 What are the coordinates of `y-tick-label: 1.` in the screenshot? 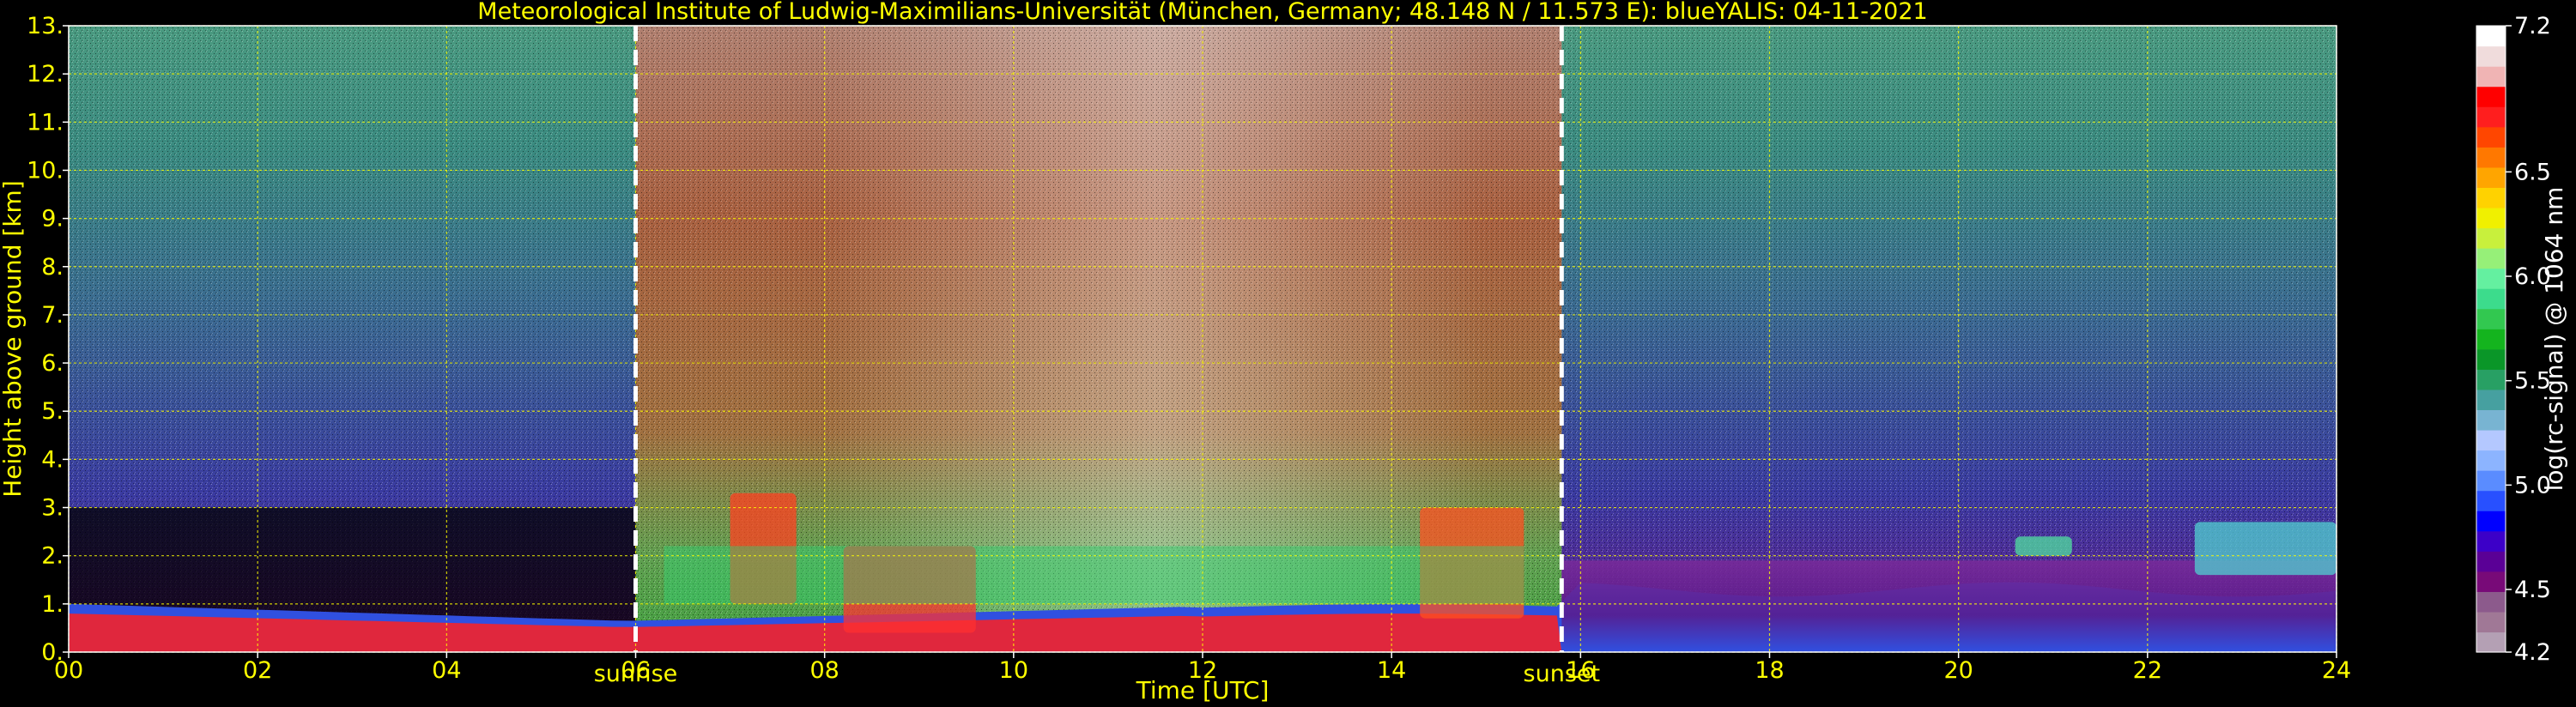 It's located at (52, 604).